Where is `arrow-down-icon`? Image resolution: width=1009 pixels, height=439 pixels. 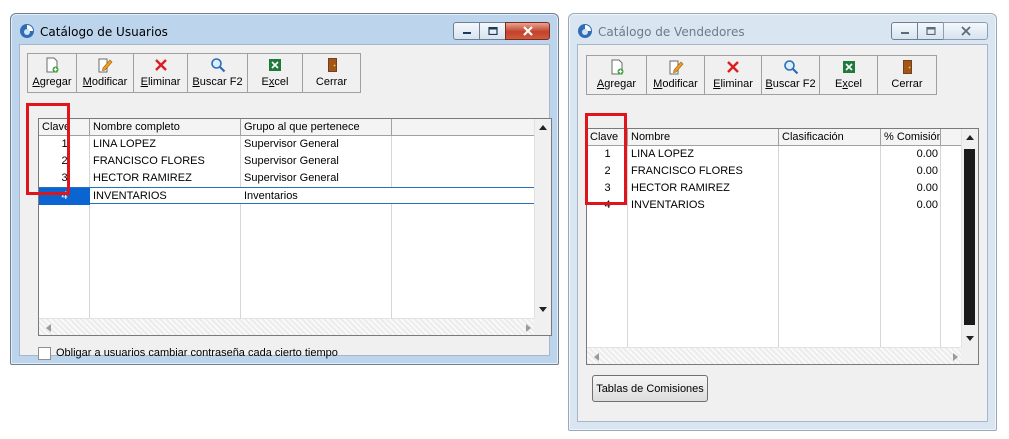
arrow-down-icon is located at coordinates (970, 338).